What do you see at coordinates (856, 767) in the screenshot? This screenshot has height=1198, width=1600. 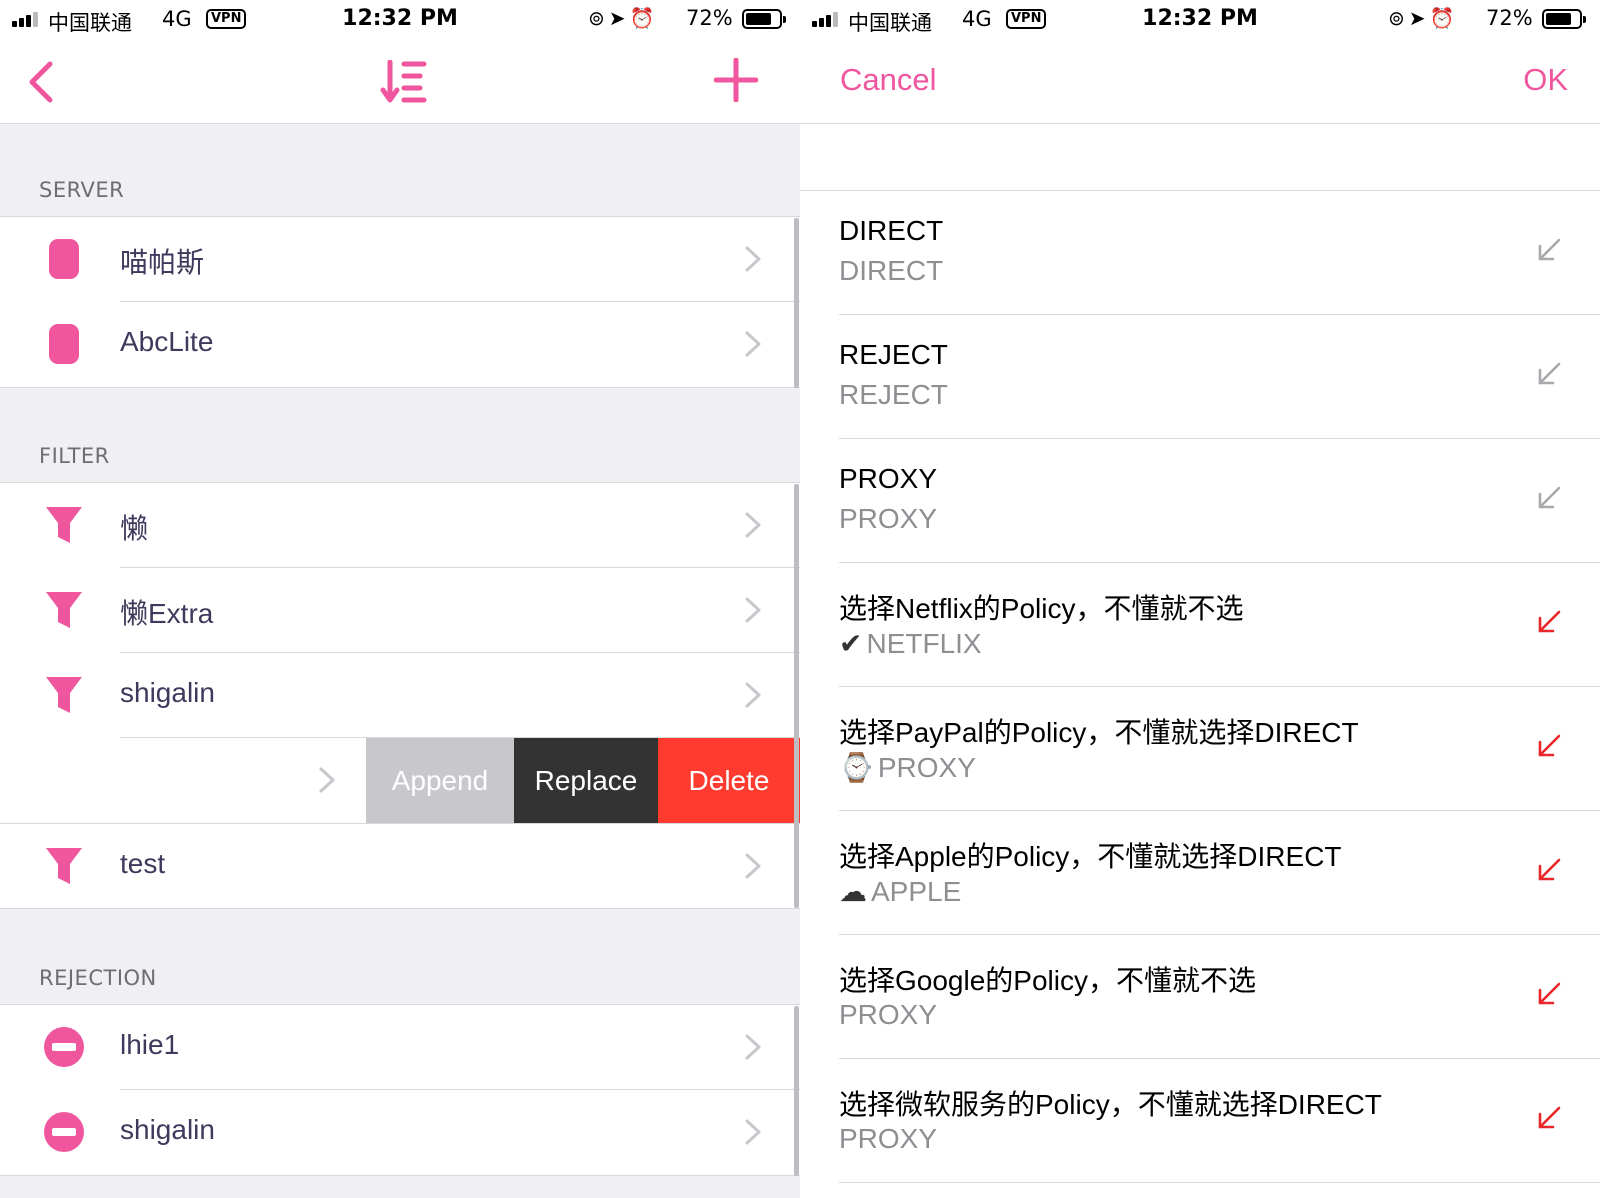 I see `policy-emoji-icon: ⌚` at bounding box center [856, 767].